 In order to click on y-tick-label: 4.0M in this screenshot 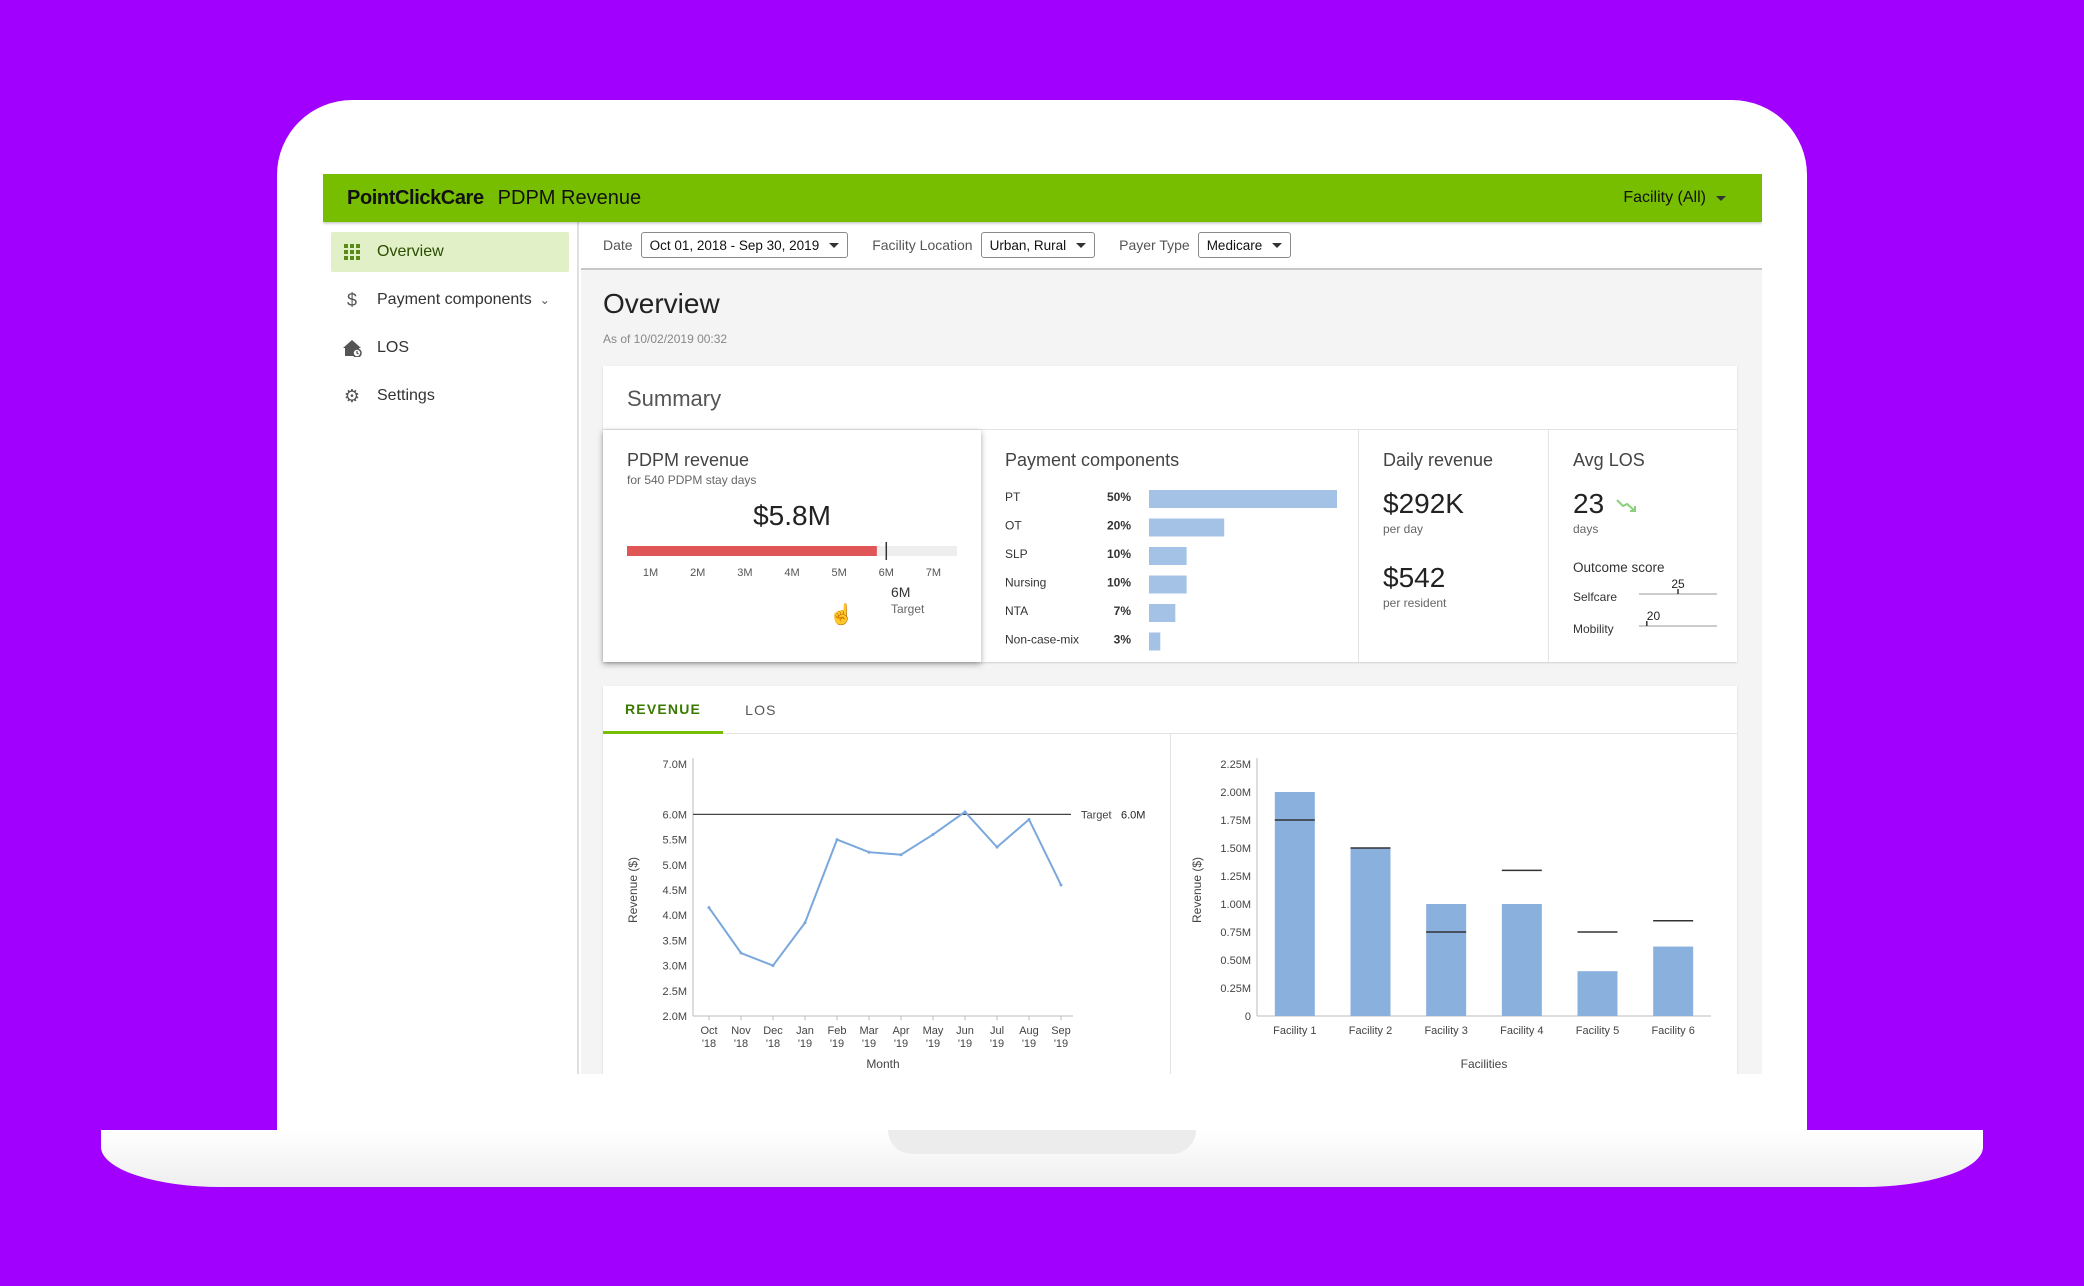, I will do `click(675, 916)`.